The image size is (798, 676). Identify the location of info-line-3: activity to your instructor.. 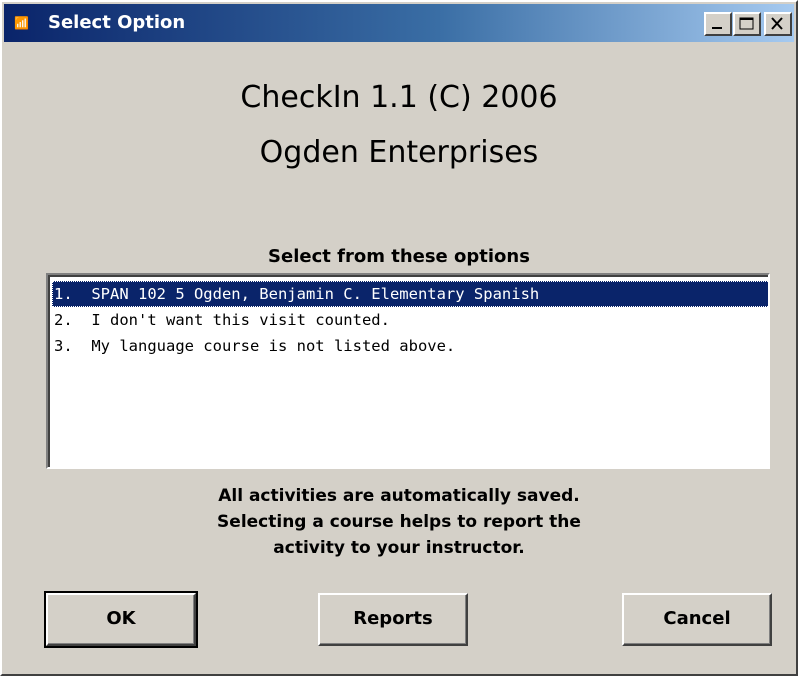
(399, 548).